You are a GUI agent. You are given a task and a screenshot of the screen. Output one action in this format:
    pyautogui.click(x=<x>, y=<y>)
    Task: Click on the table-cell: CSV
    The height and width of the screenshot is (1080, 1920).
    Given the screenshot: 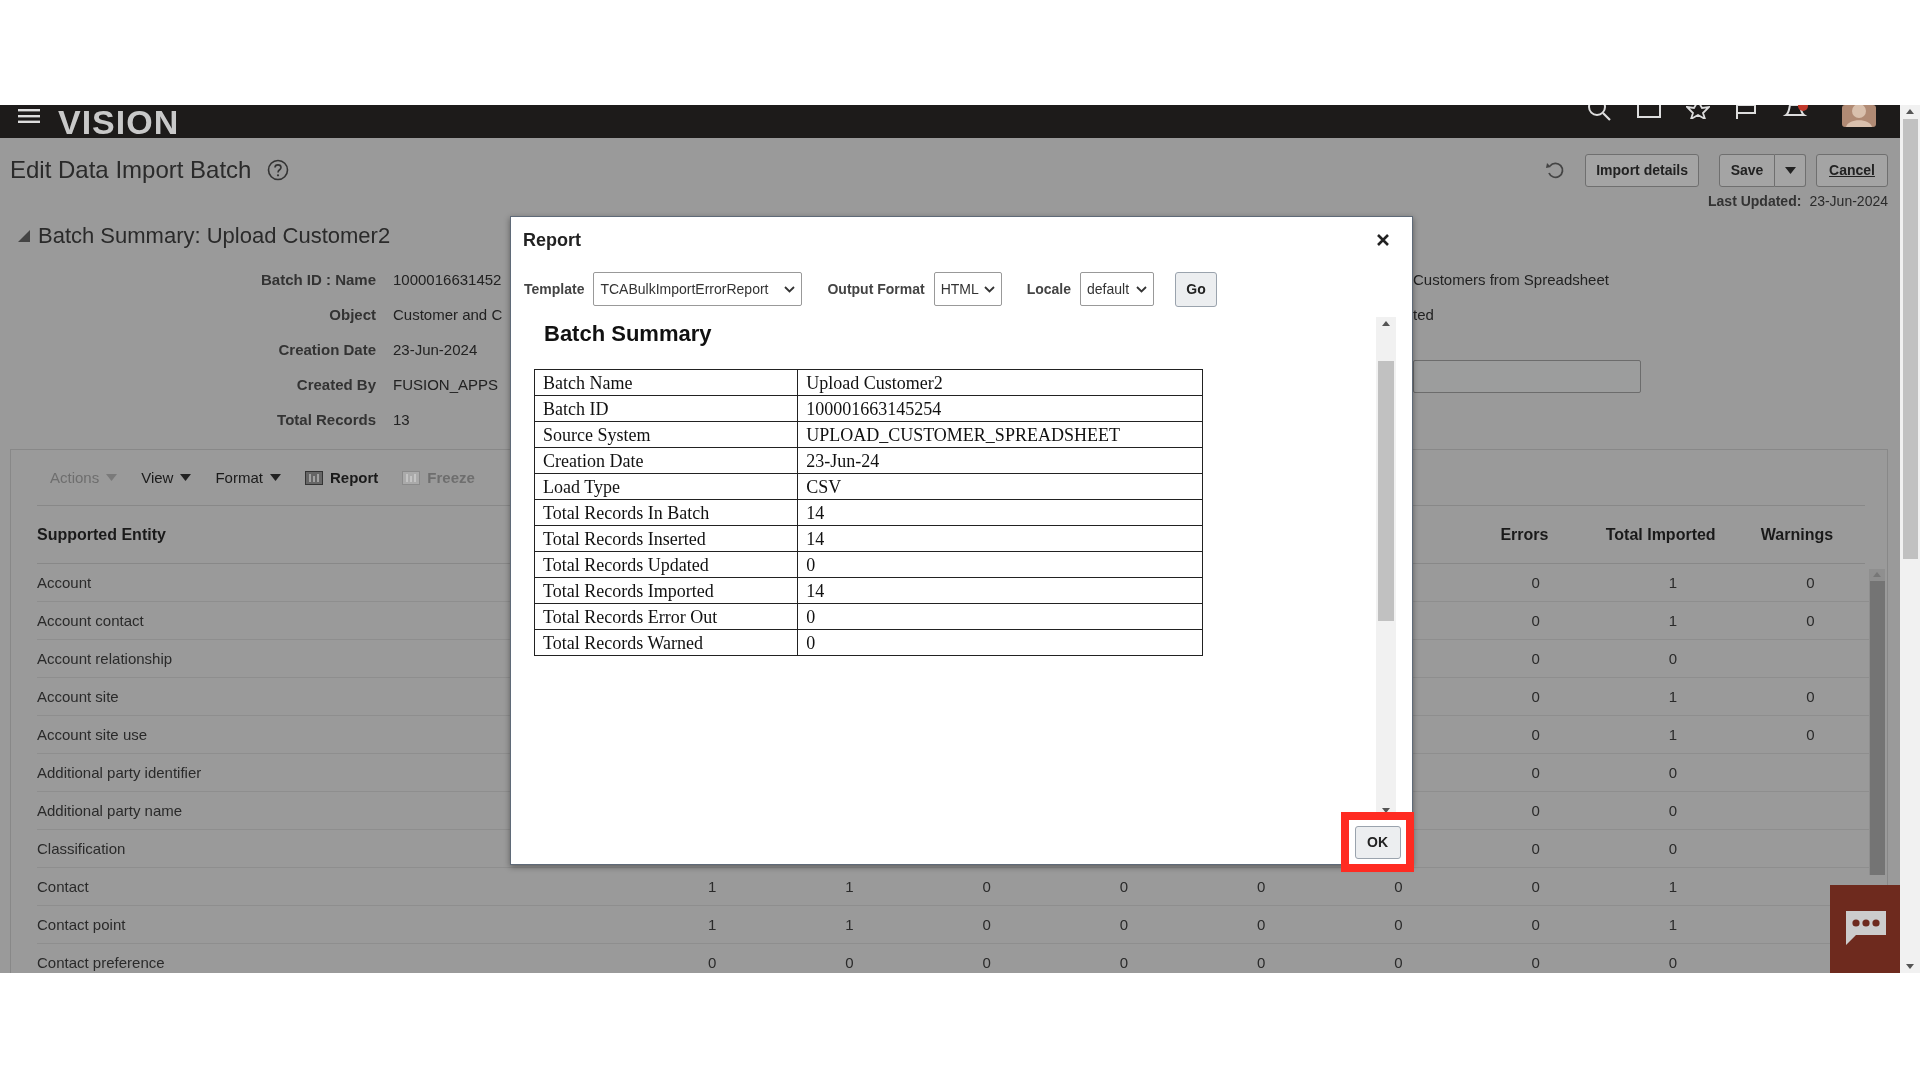 What is the action you would take?
    pyautogui.click(x=1000, y=486)
    